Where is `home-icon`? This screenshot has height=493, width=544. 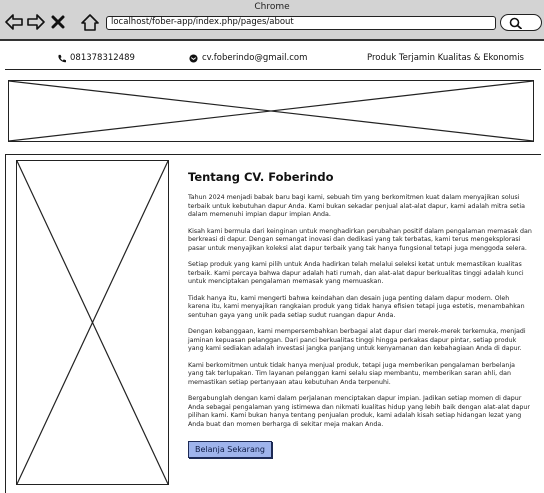 home-icon is located at coordinates (90, 22).